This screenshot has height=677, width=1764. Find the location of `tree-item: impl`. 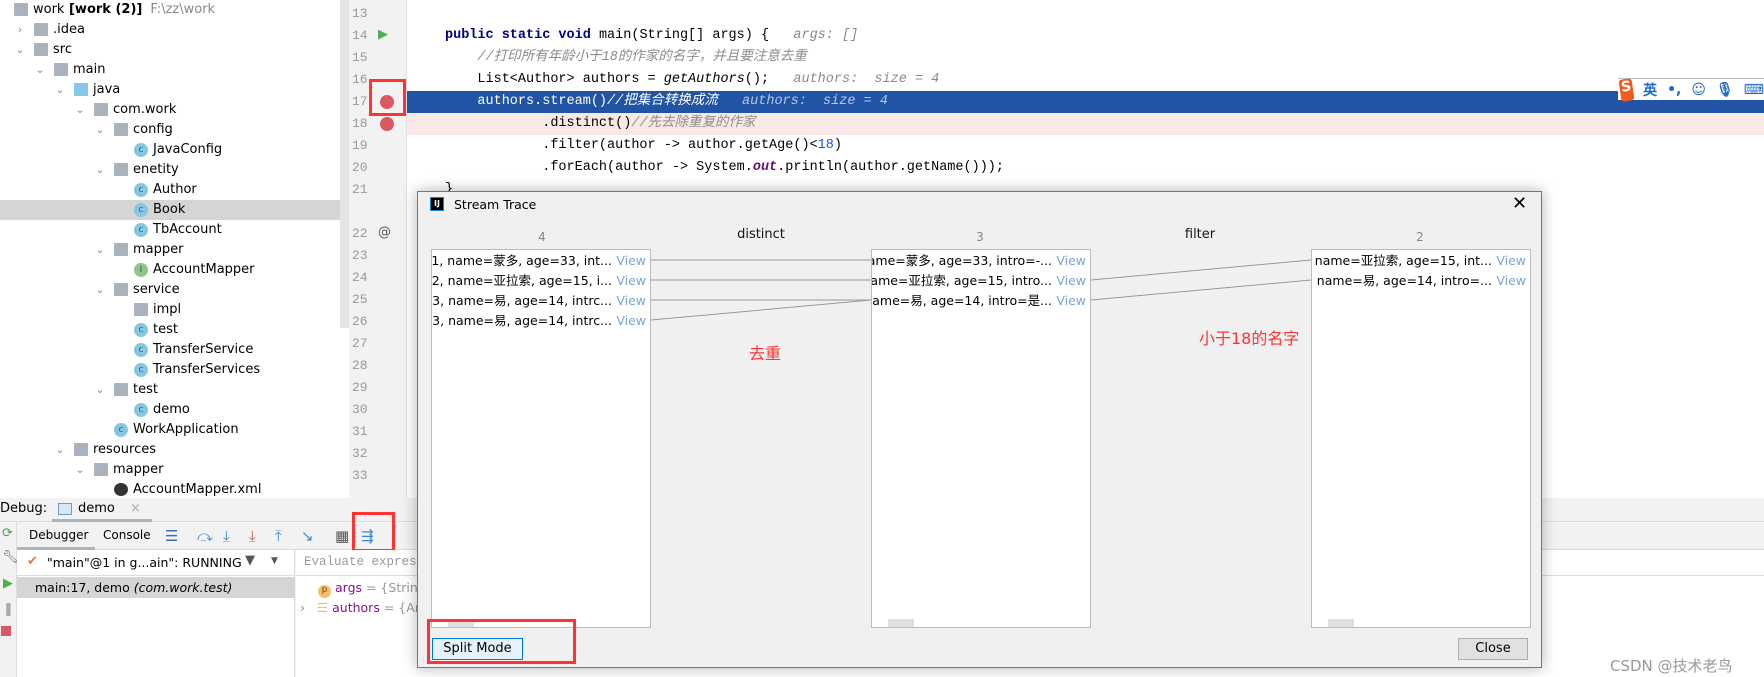

tree-item: impl is located at coordinates (170, 310).